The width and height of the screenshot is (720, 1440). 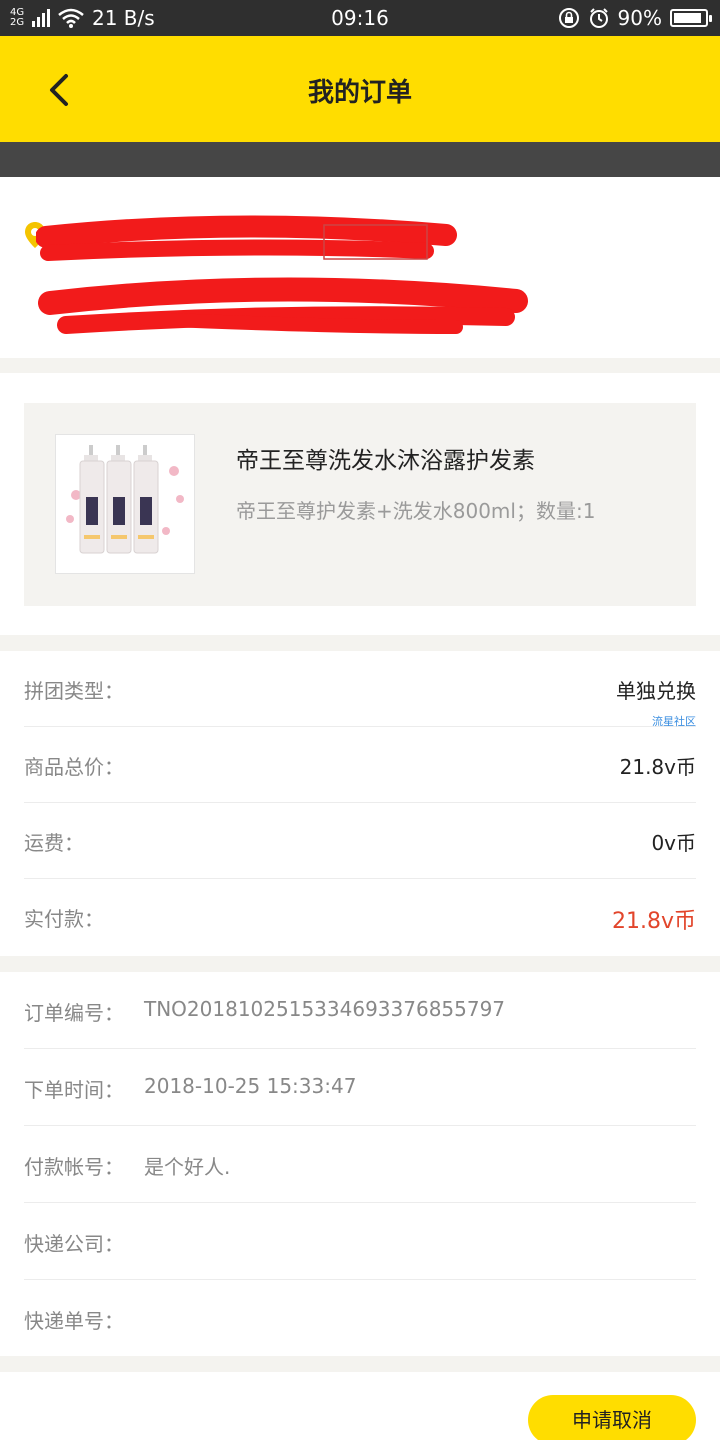 I want to click on order-time-value: 2018-10-25 15:33:47, so click(x=250, y=1086).